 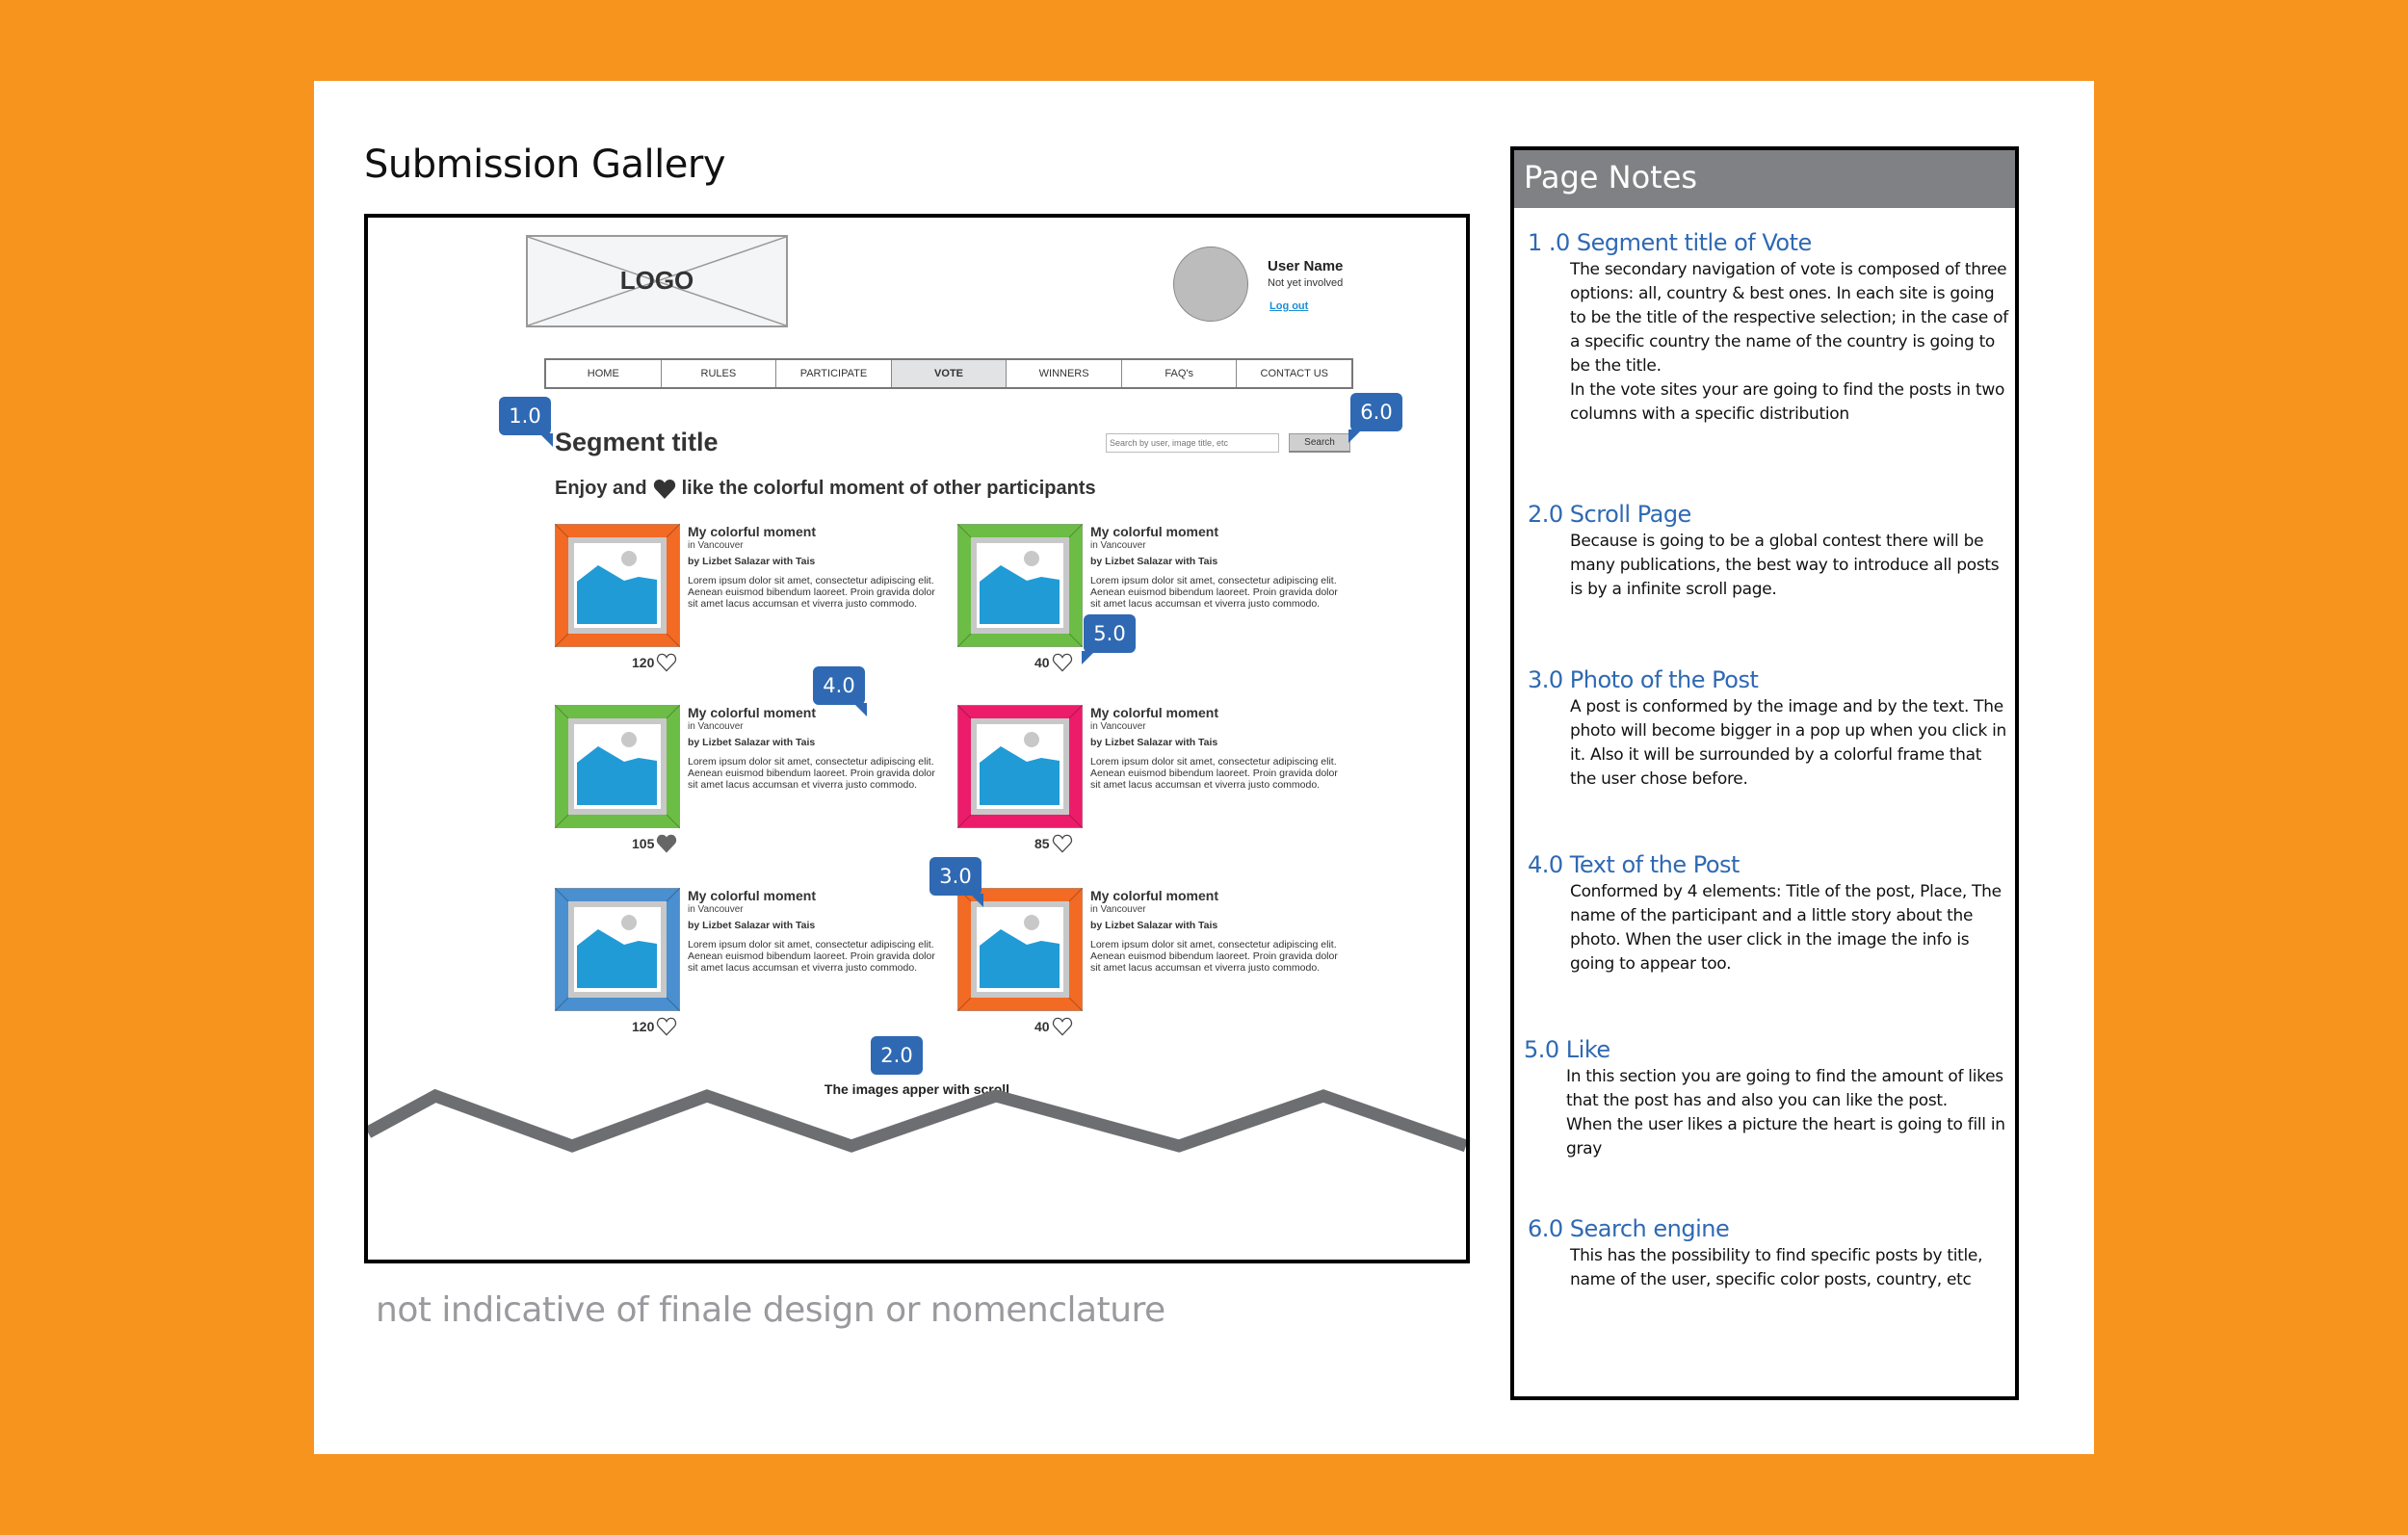 What do you see at coordinates (917, 1120) in the screenshot?
I see `page-continues-zigzag` at bounding box center [917, 1120].